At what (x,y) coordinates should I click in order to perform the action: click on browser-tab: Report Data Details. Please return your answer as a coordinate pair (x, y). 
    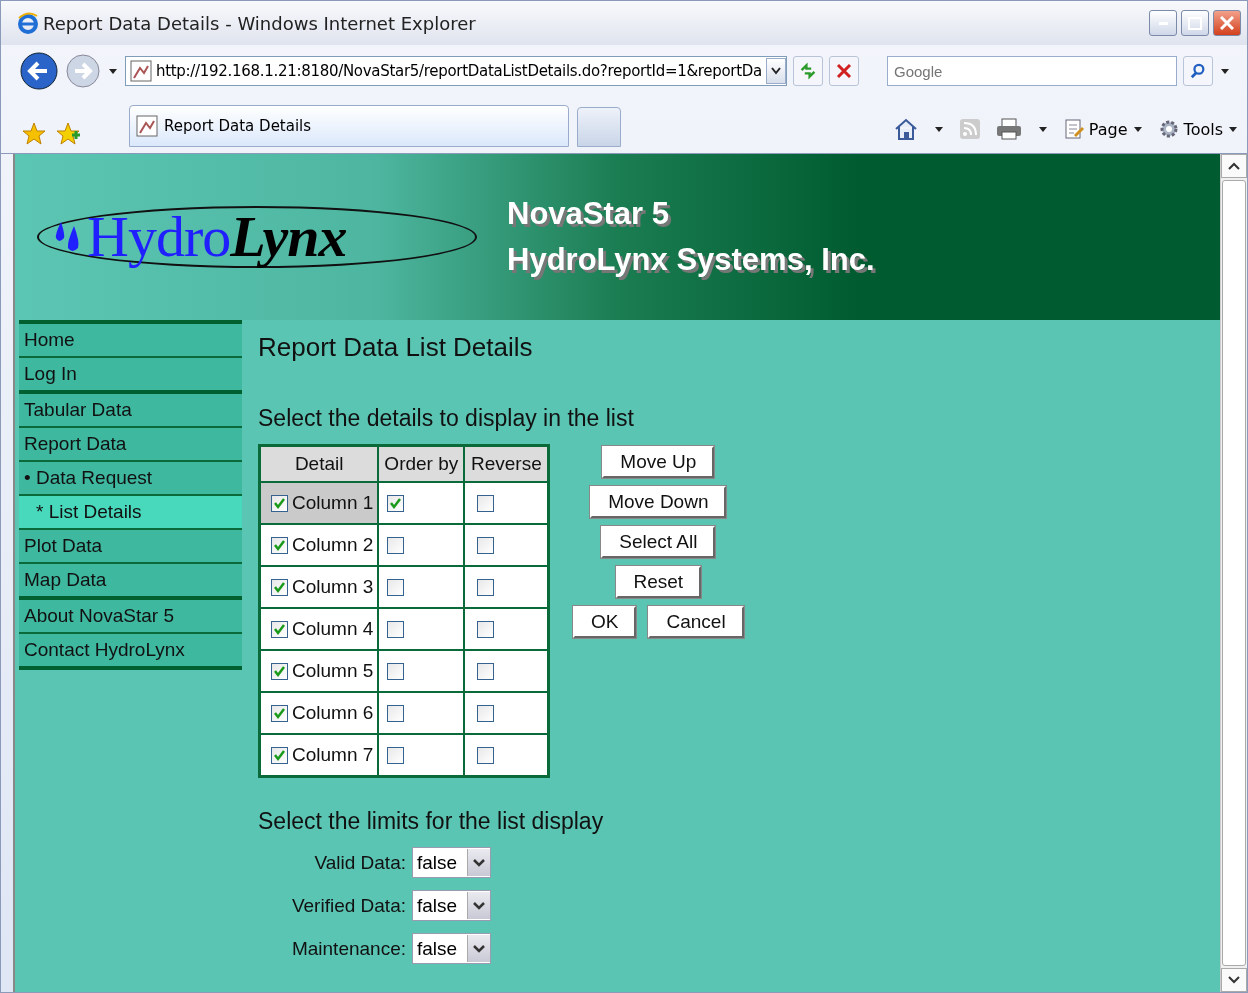
    Looking at the image, I should click on (349, 126).